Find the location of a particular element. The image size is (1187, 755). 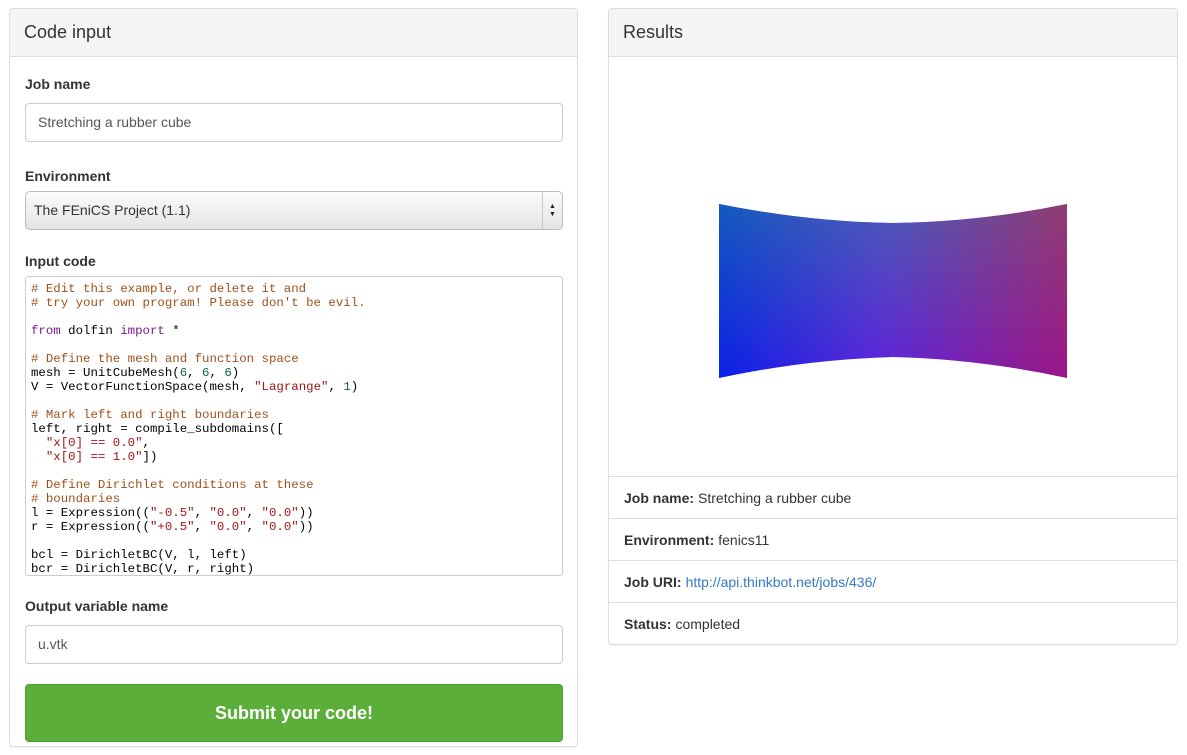

code-input-panel-title: Code input is located at coordinates (293, 33).